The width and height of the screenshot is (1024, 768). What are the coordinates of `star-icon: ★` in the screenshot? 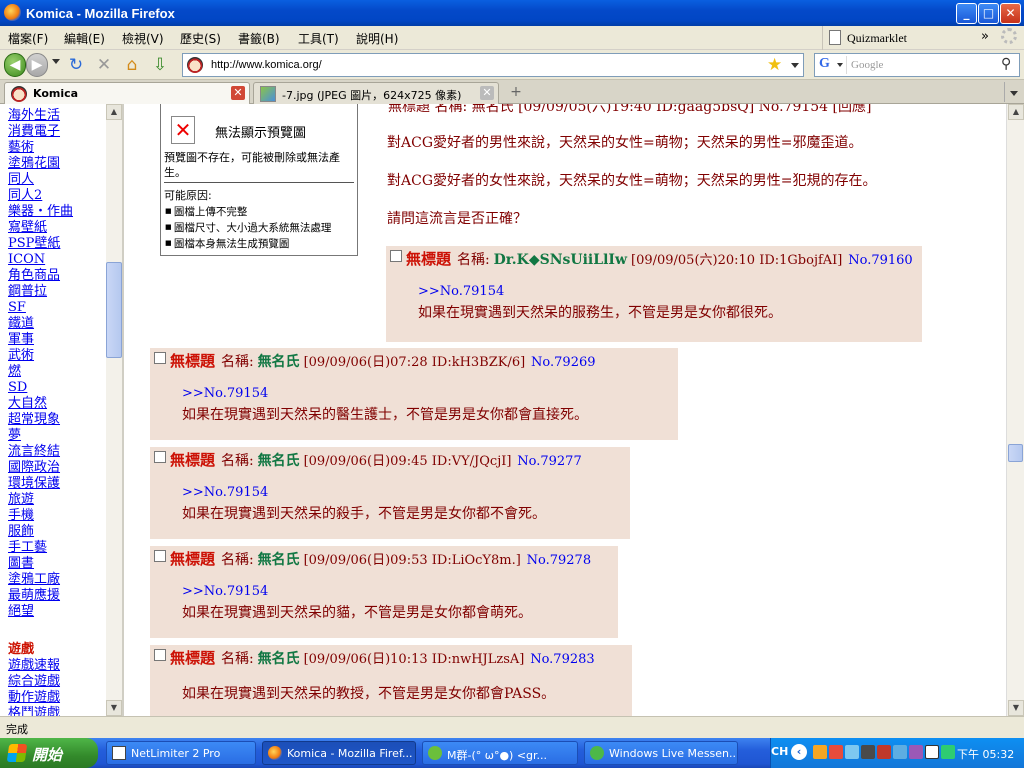 It's located at (774, 65).